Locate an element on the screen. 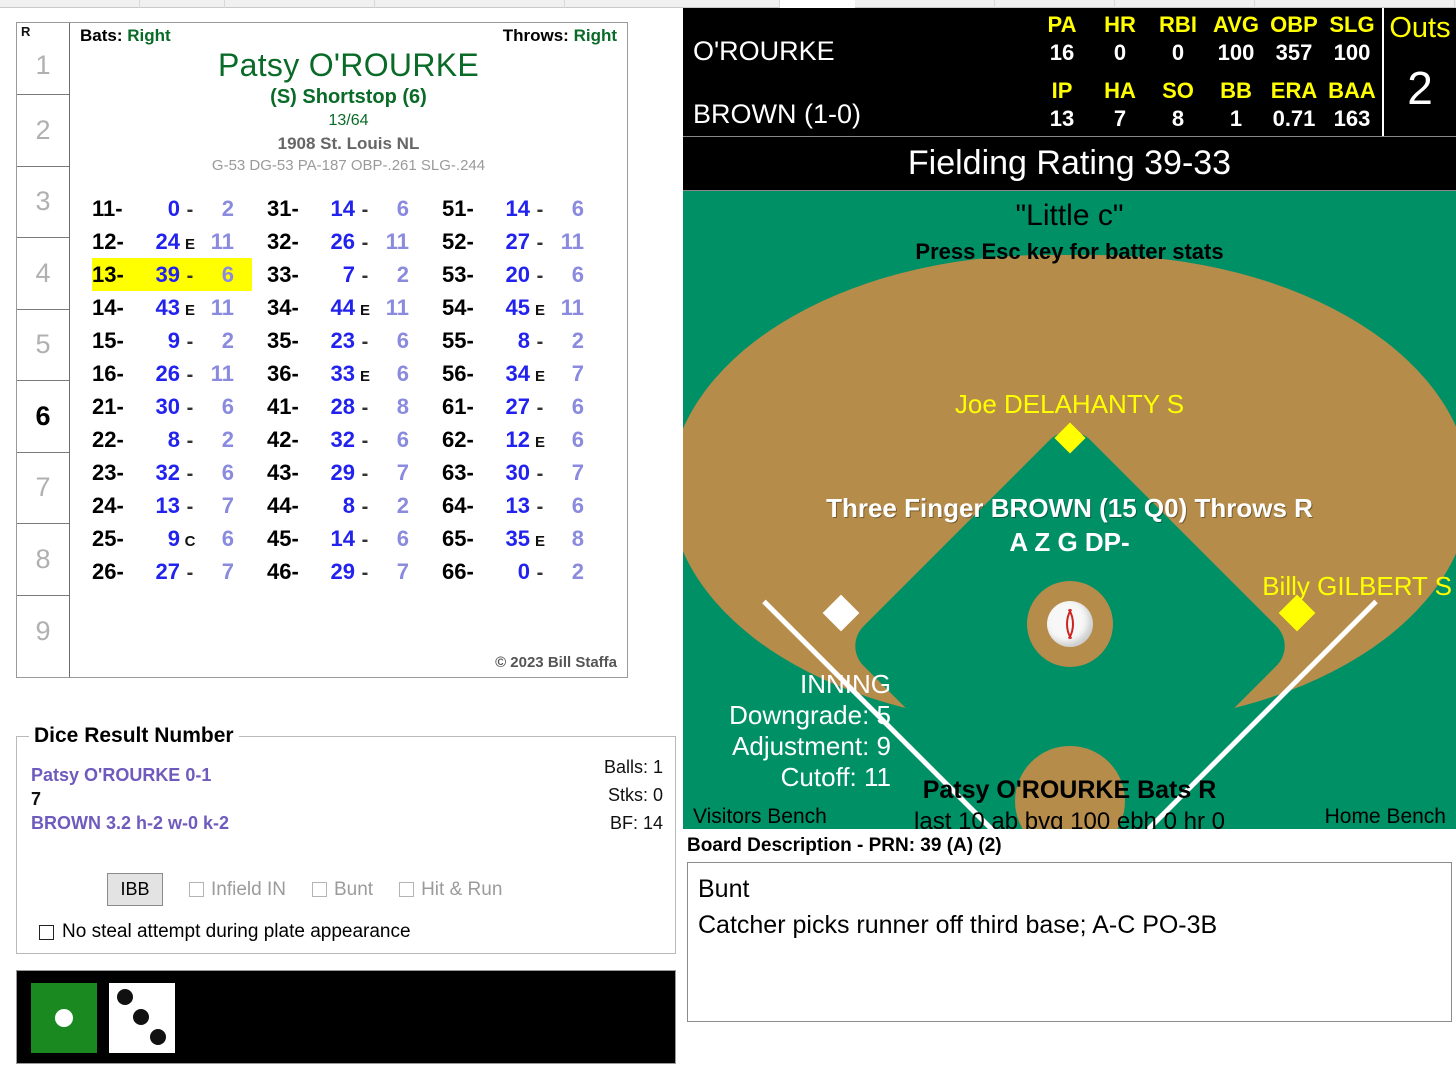  dice-table-row: 65- 35 E 8 is located at coordinates (529, 538).